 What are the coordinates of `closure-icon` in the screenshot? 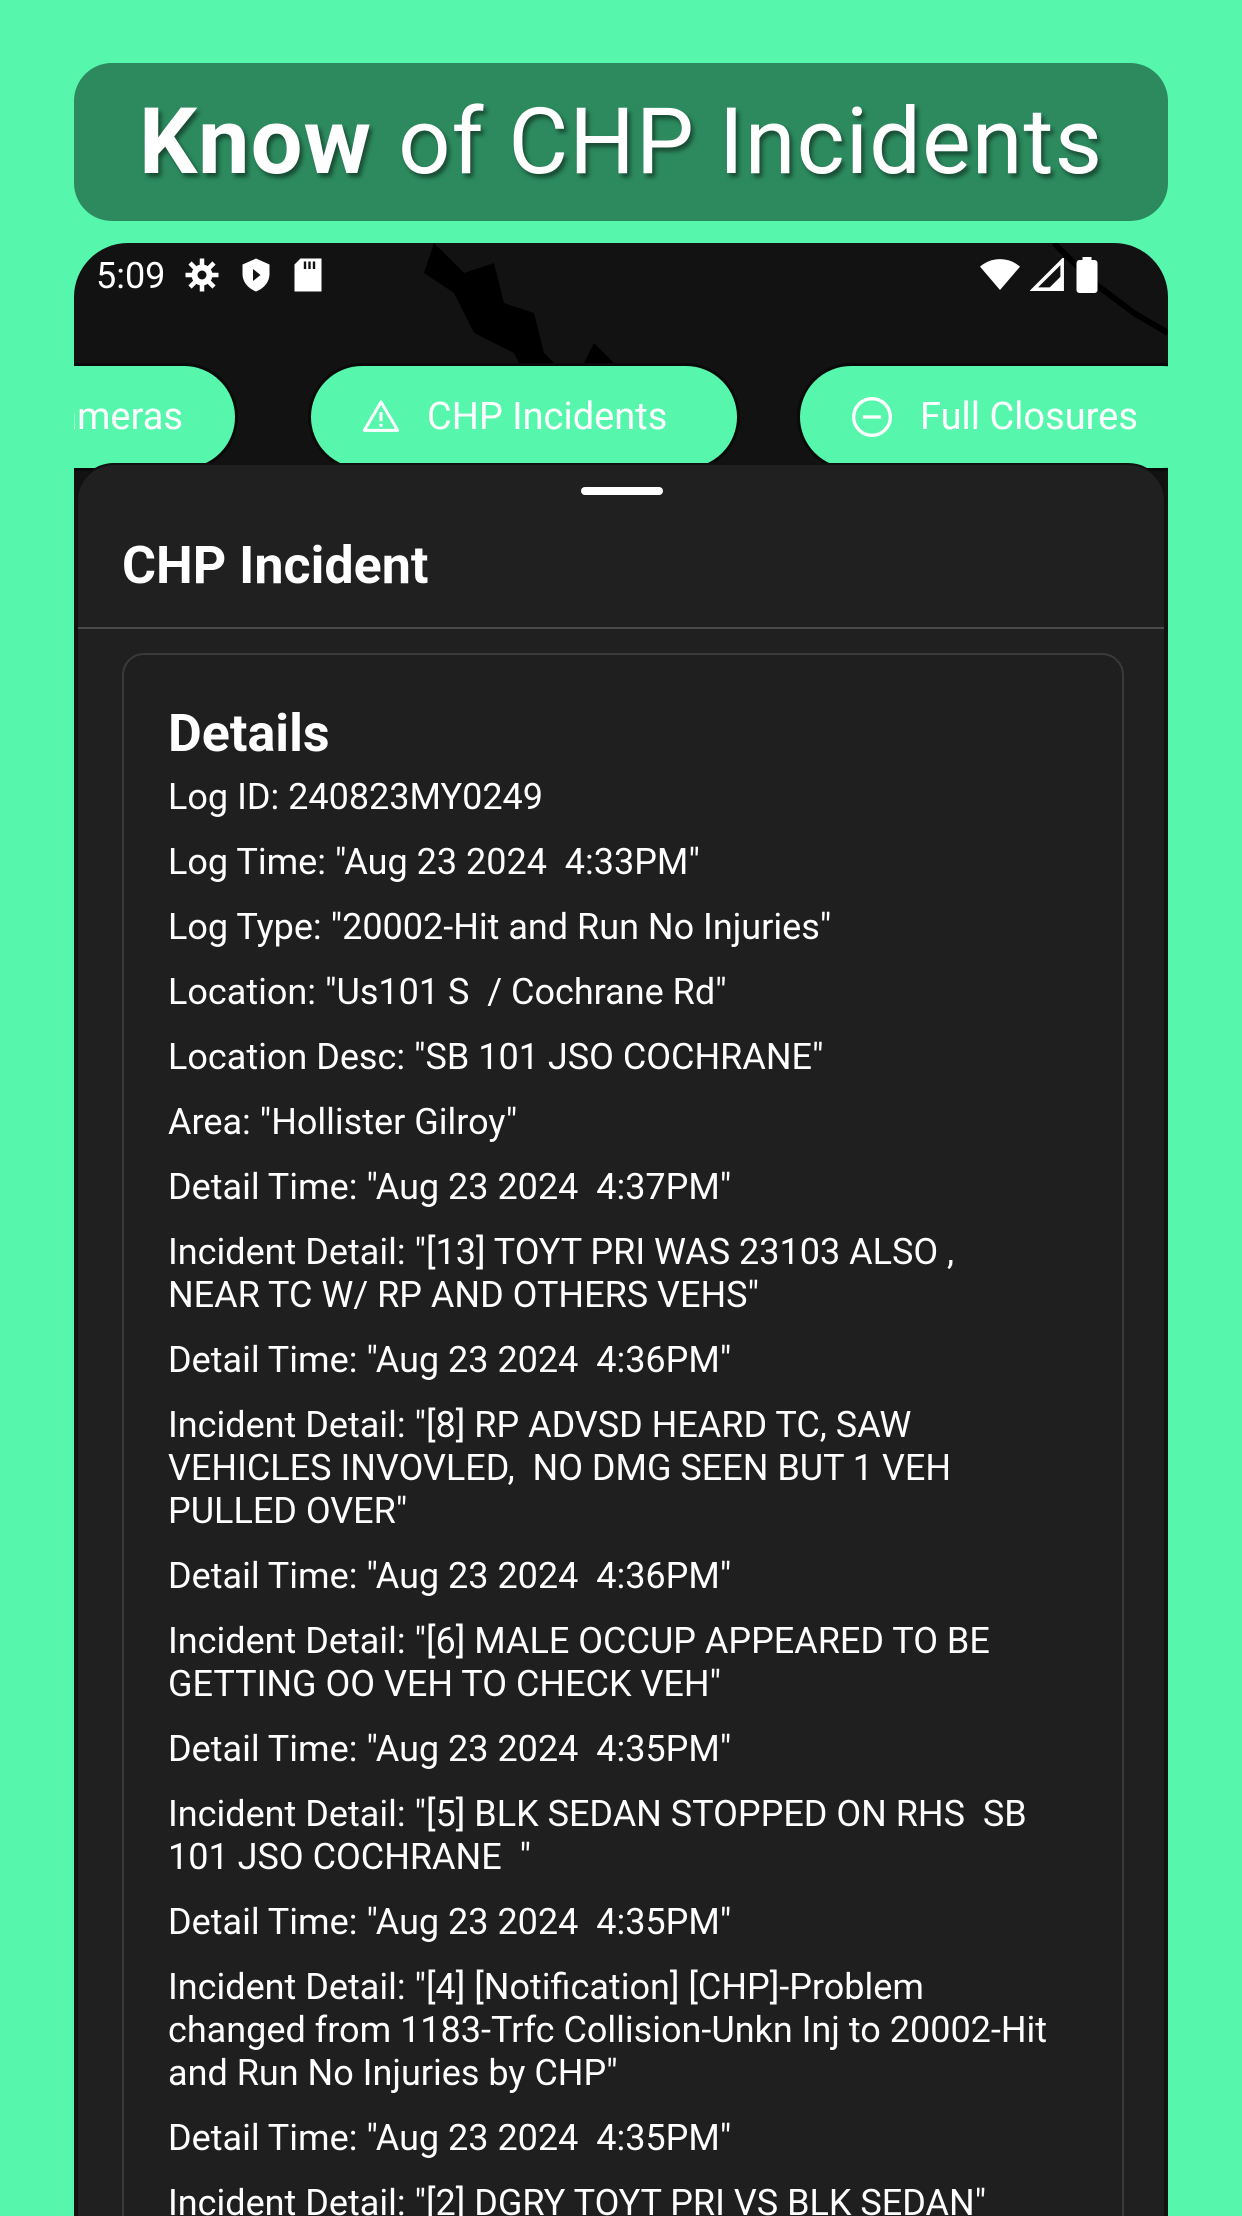 It's located at (872, 417).